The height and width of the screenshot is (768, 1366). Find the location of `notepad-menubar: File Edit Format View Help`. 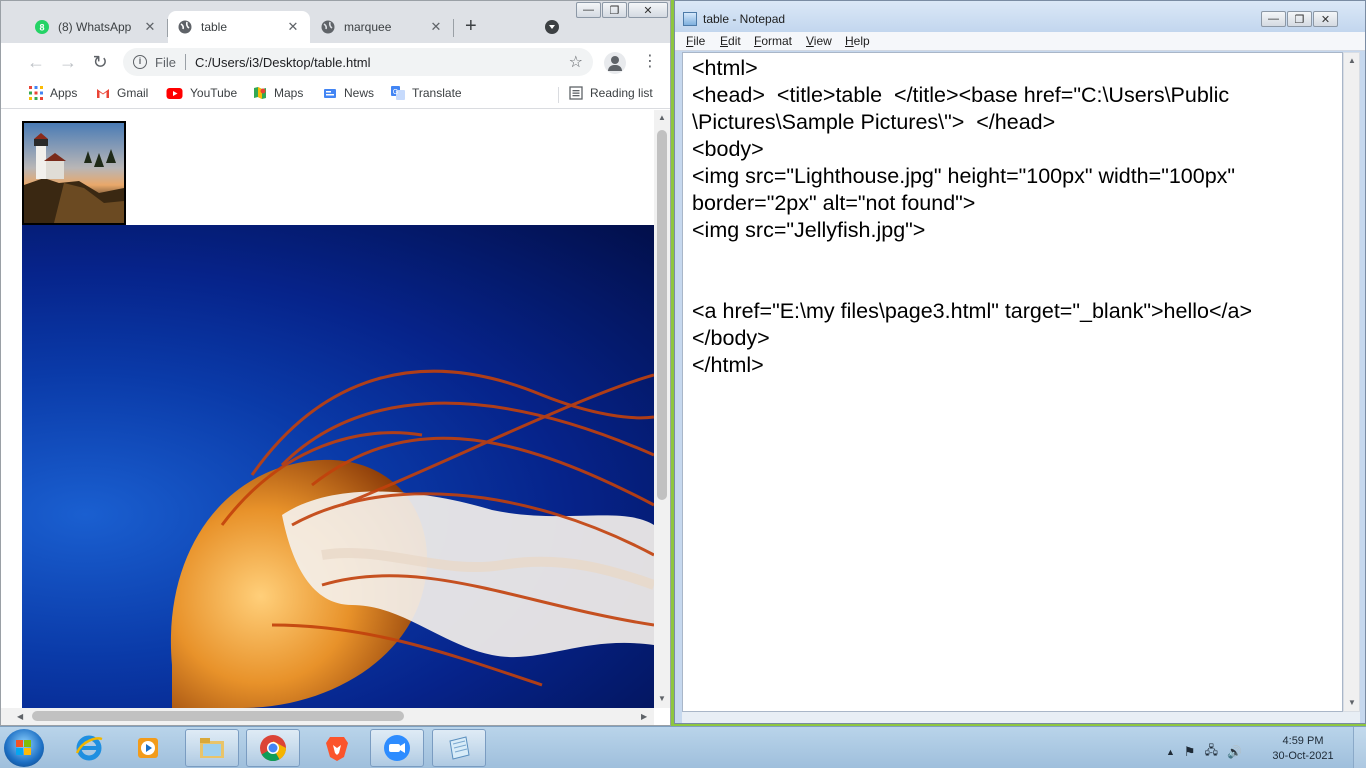

notepad-menubar: File Edit Format View Help is located at coordinates (1020, 41).